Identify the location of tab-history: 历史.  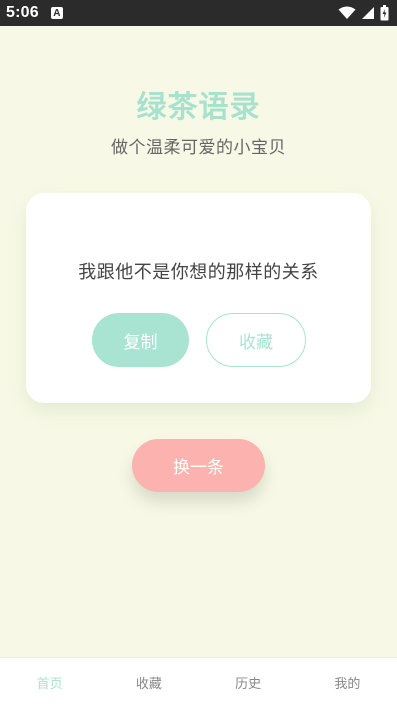
(248, 682).